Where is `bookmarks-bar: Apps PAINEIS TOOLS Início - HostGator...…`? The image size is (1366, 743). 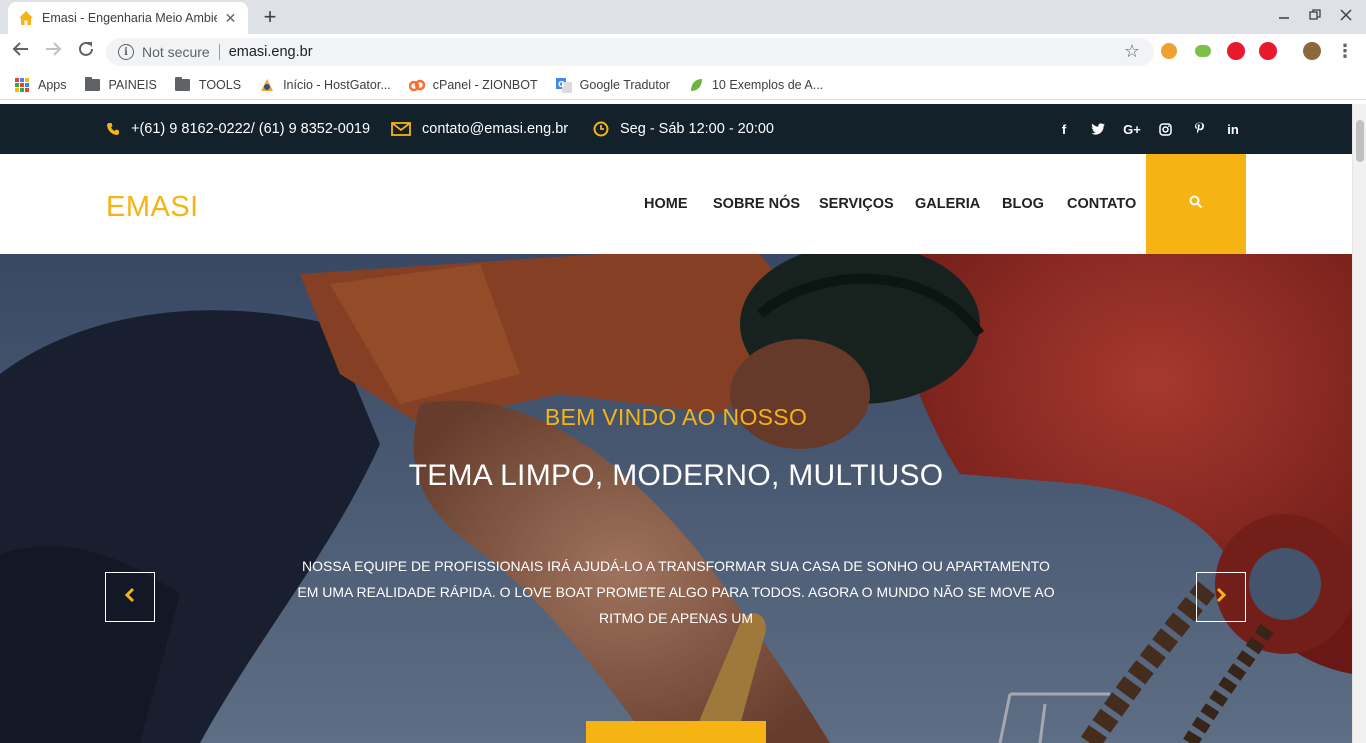
bookmarks-bar: Apps PAINEIS TOOLS Início - HostGator...… is located at coordinates (683, 85).